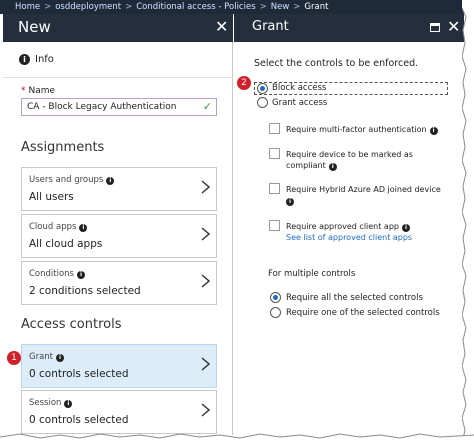 This screenshot has height=443, width=474. I want to click on checkmark-icon: ✓, so click(207, 106).